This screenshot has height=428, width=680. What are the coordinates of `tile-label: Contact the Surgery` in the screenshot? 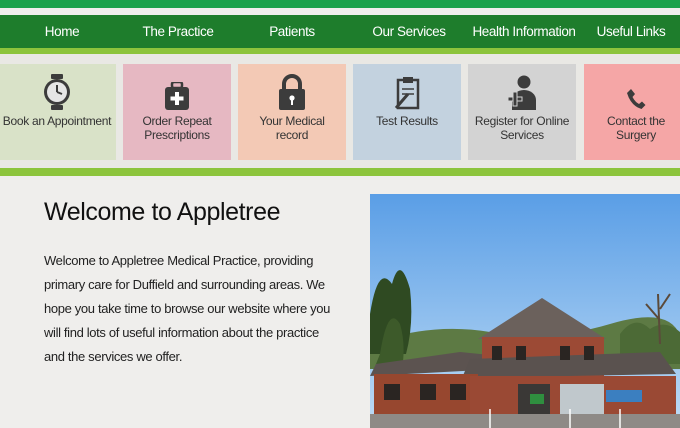 It's located at (636, 128).